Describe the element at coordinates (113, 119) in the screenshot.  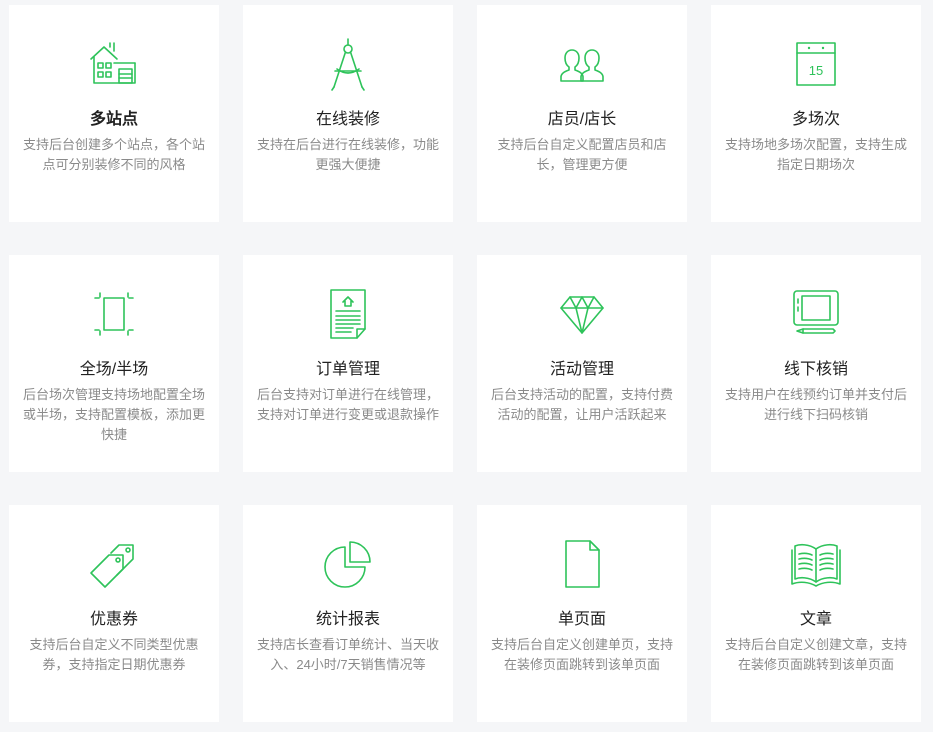
I see `feature-title: 多站点` at that location.